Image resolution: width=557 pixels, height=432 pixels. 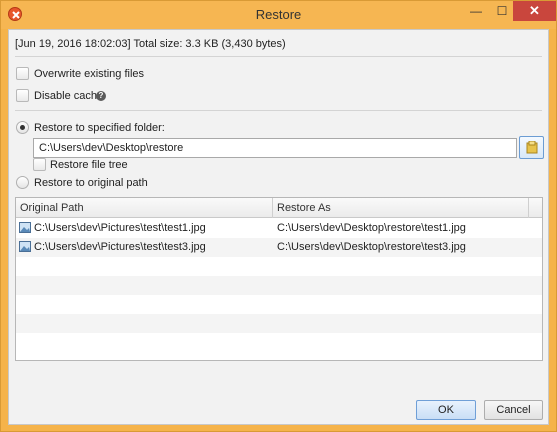 I want to click on restore-to-original-label: Restore to original path, so click(x=91, y=183).